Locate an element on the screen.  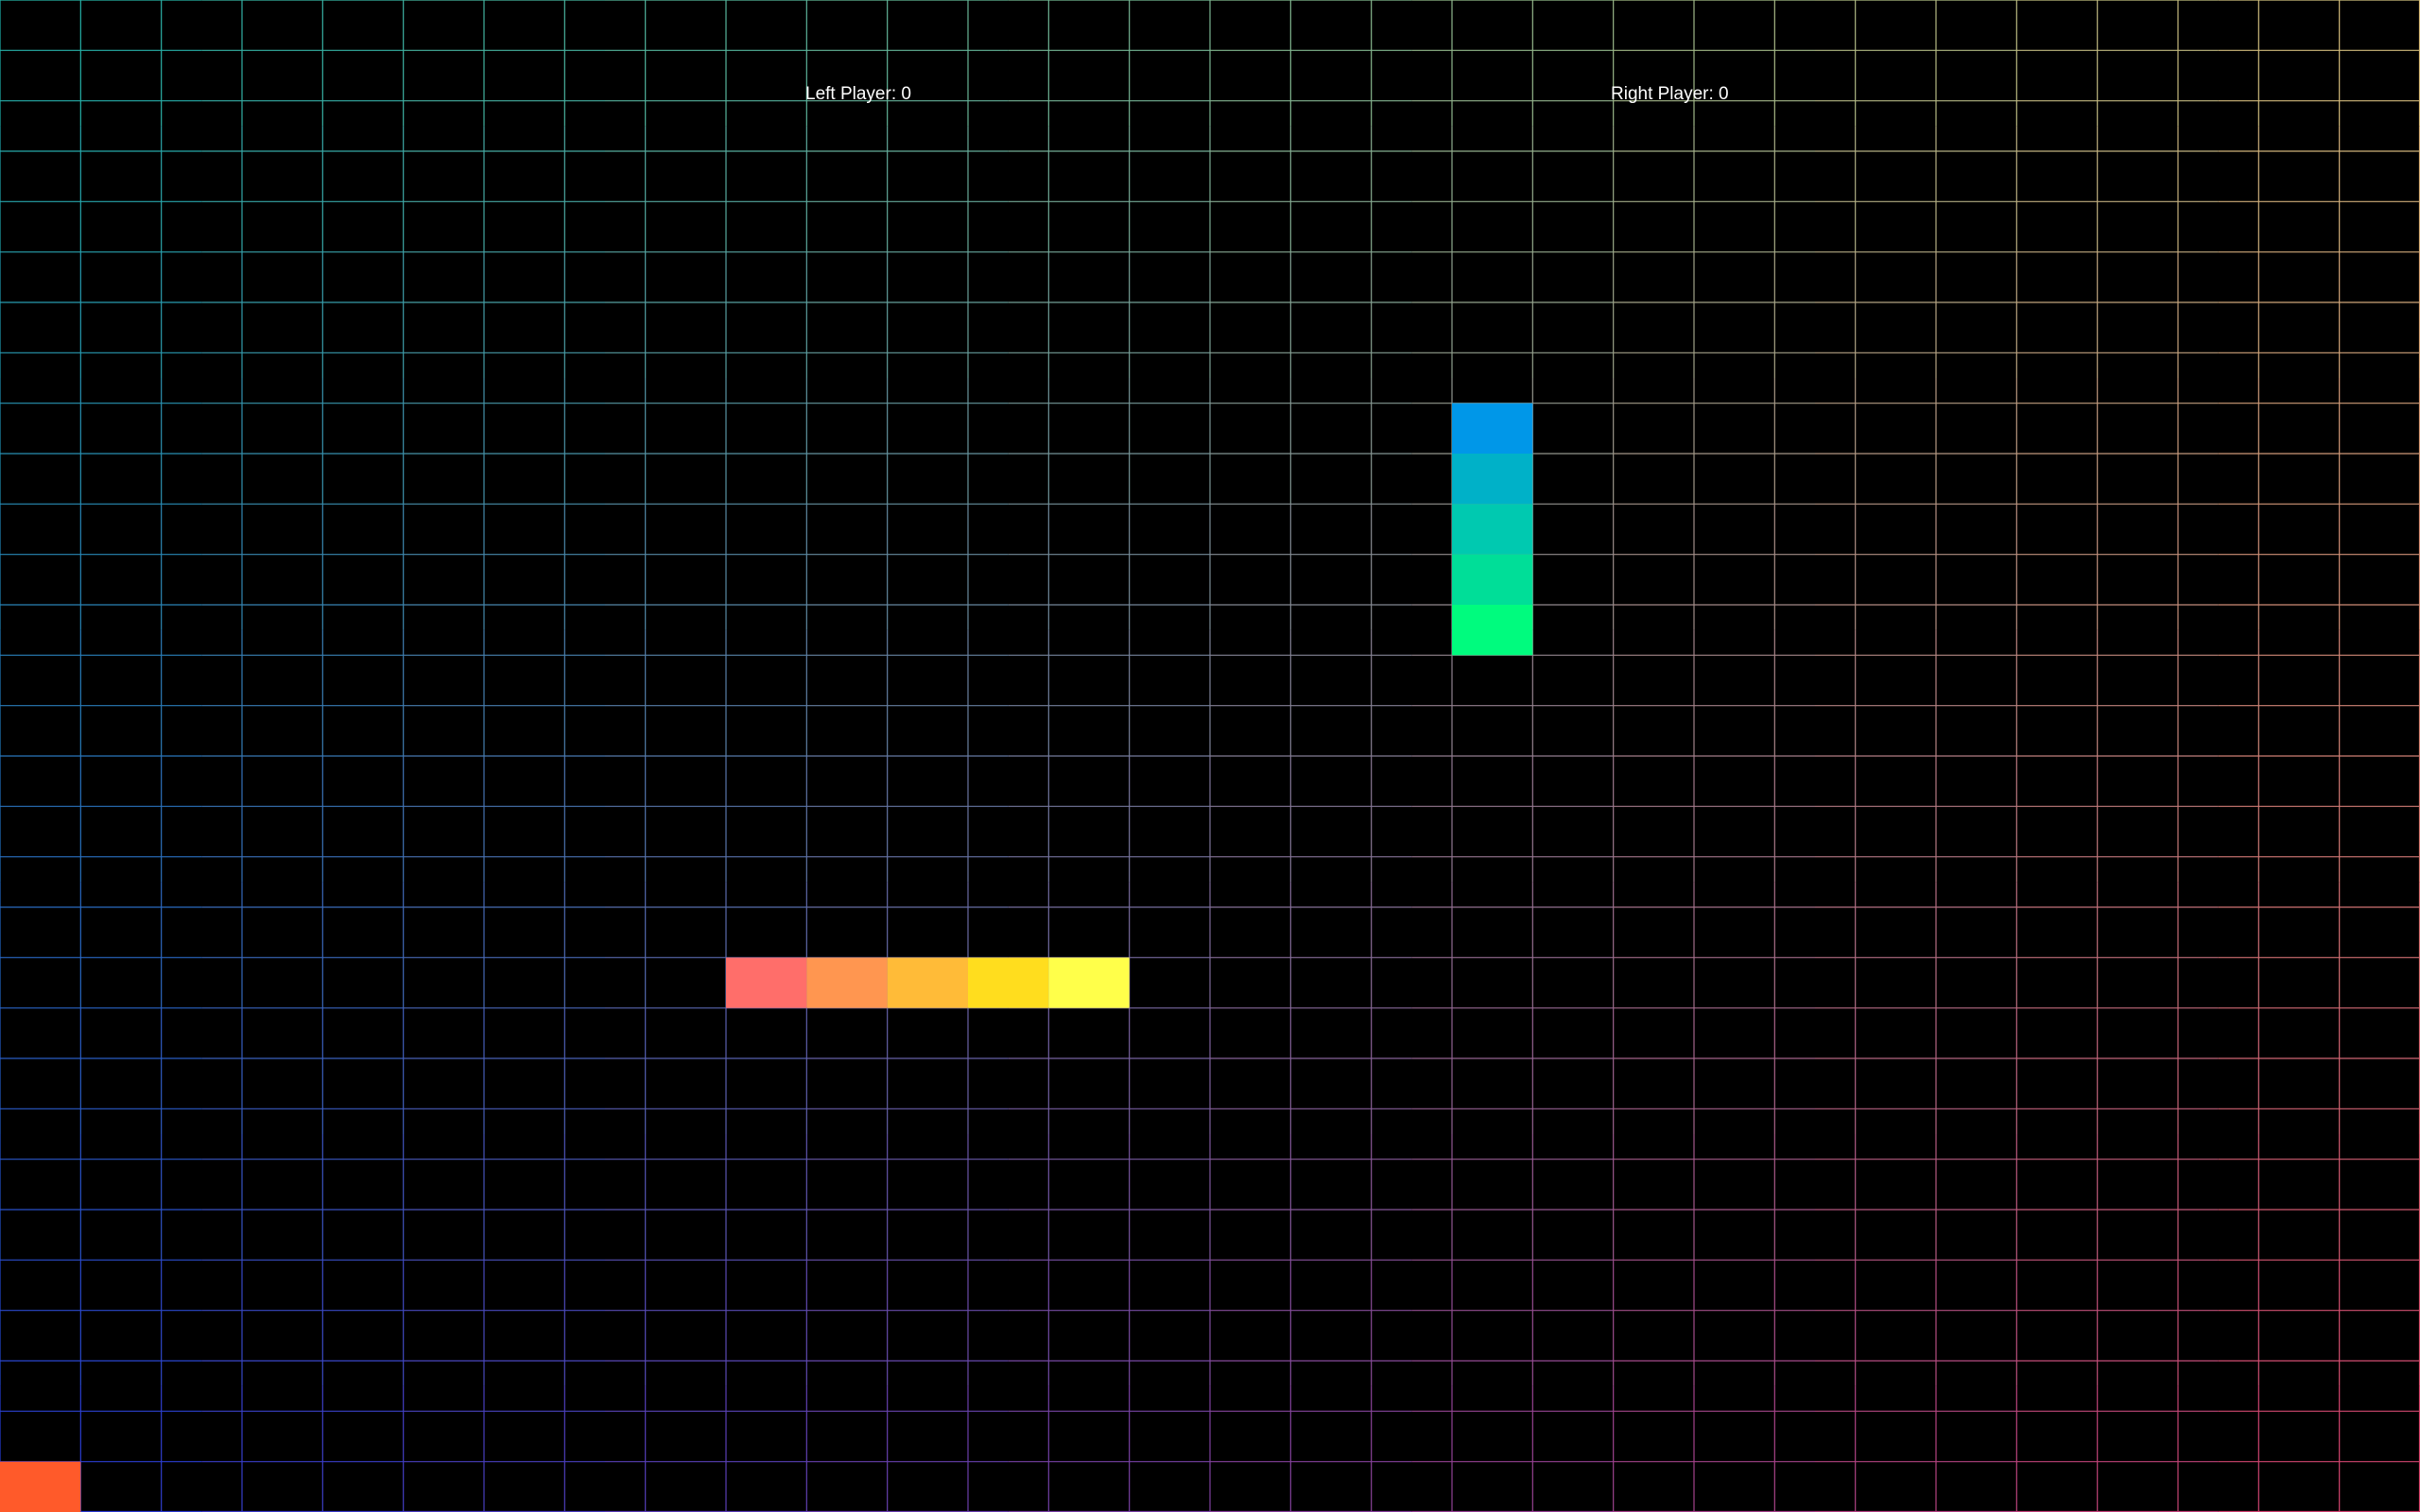
food-cell is located at coordinates (40, 1486).